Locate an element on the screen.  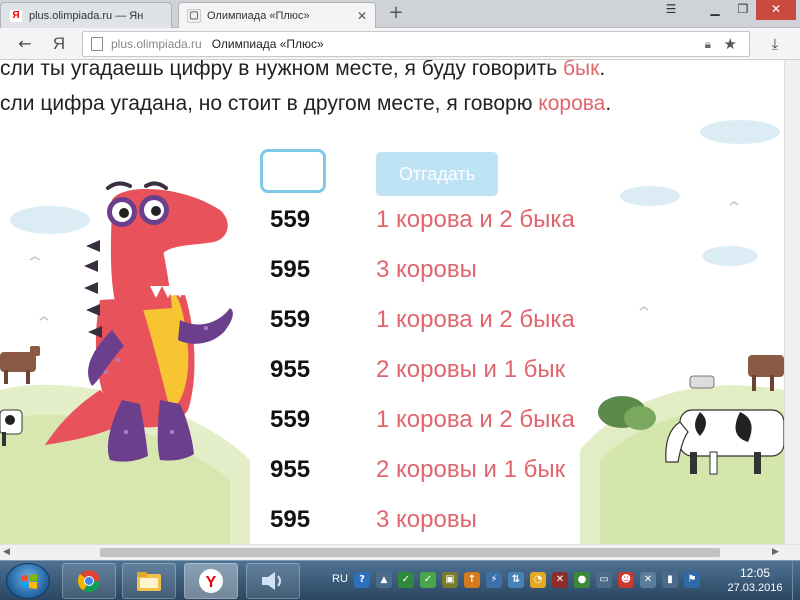
tab-yandex: Я plus.olimpiada.ru — Ян is located at coordinates (86, 15).